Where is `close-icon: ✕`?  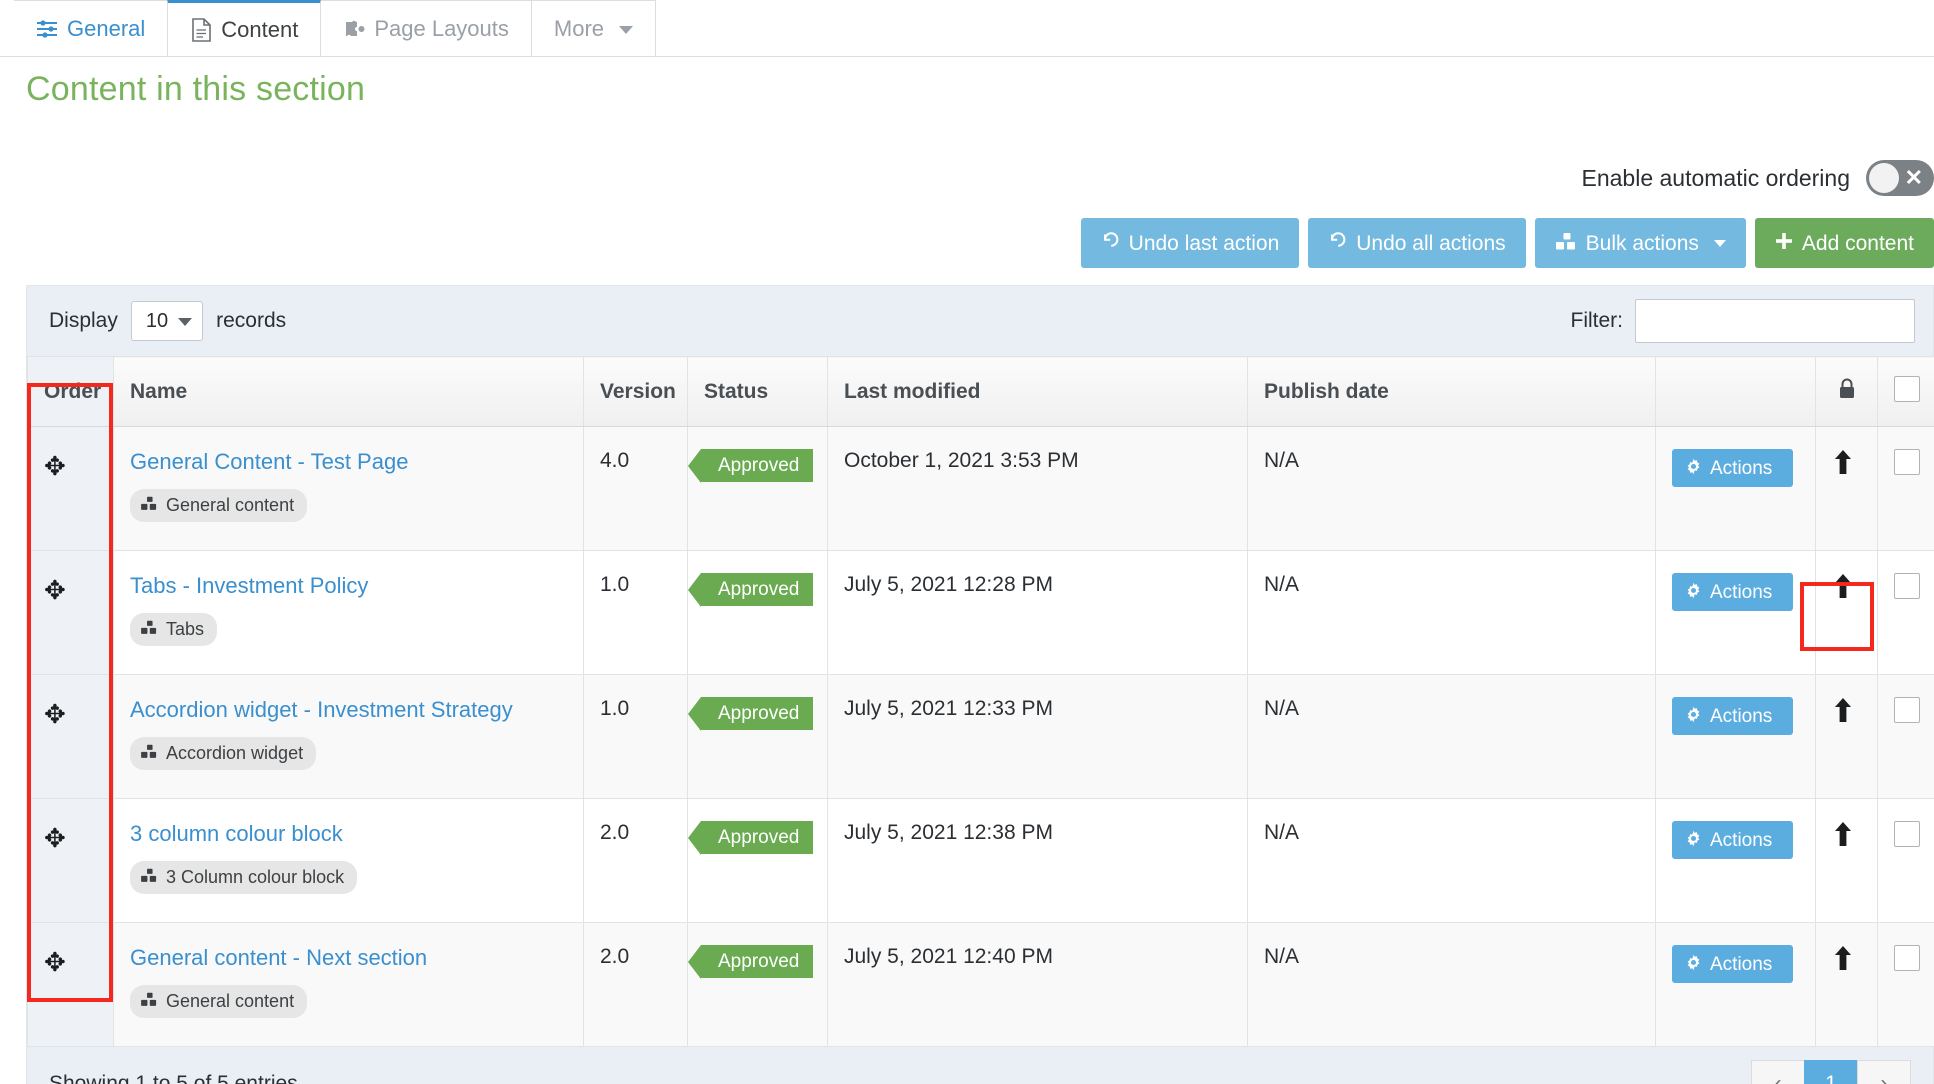 close-icon: ✕ is located at coordinates (1913, 177).